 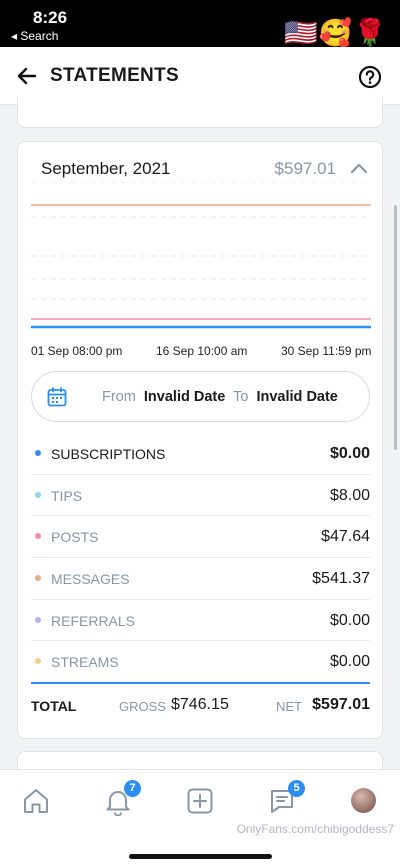 I want to click on calendar-icon, so click(x=57, y=397).